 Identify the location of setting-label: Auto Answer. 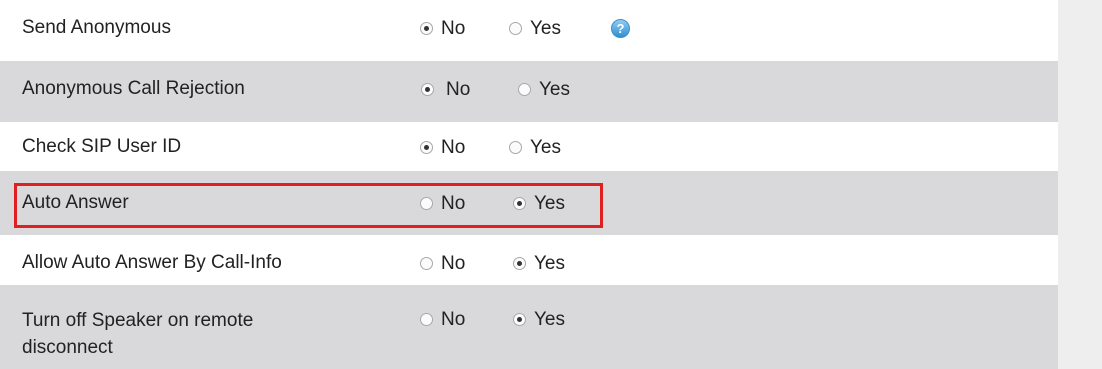
(75, 202).